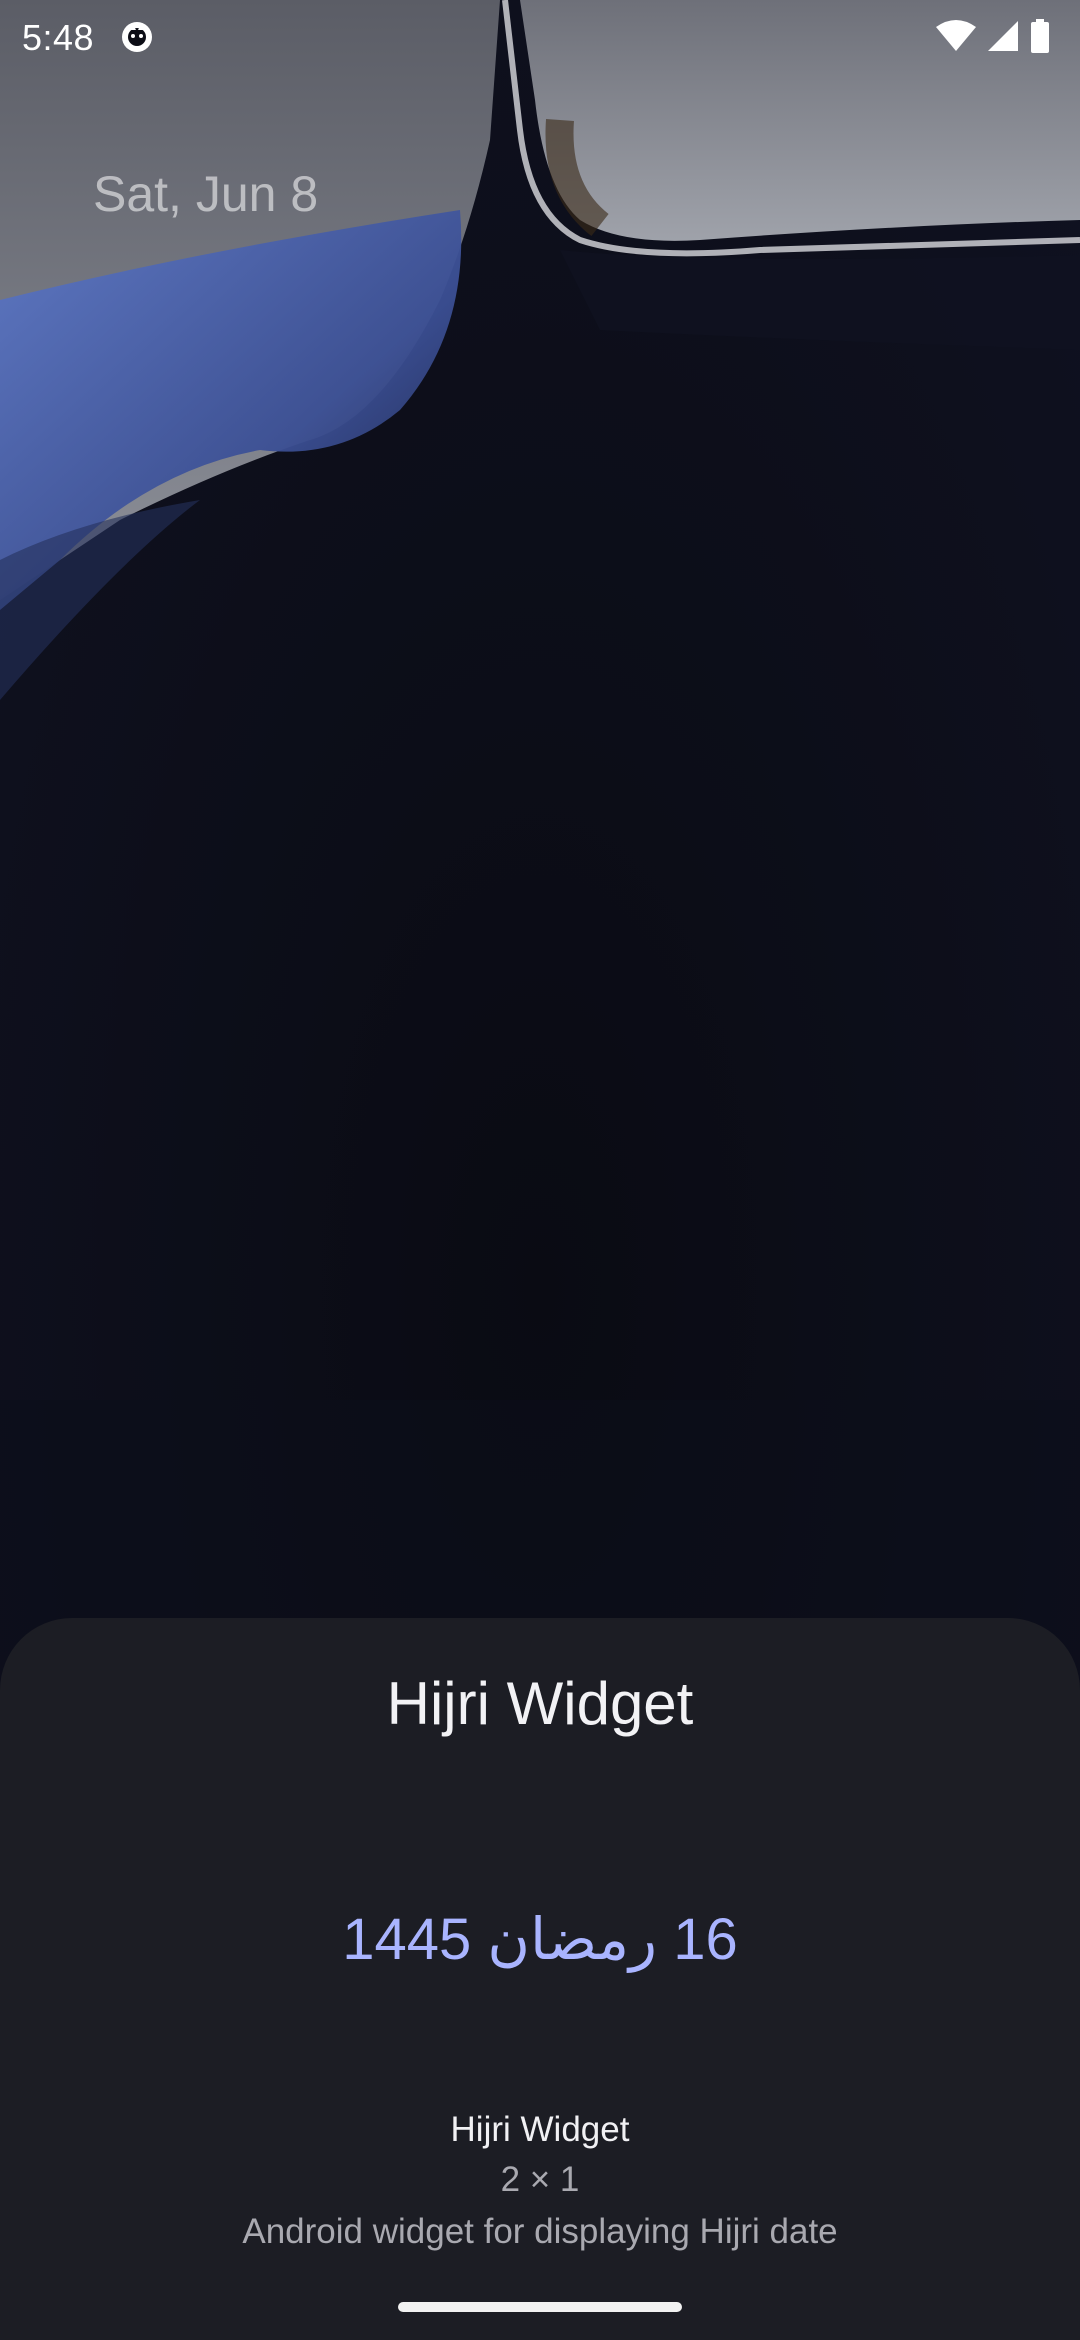  What do you see at coordinates (540, 2129) in the screenshot?
I see `widget-name-label: Hijri Widget` at bounding box center [540, 2129].